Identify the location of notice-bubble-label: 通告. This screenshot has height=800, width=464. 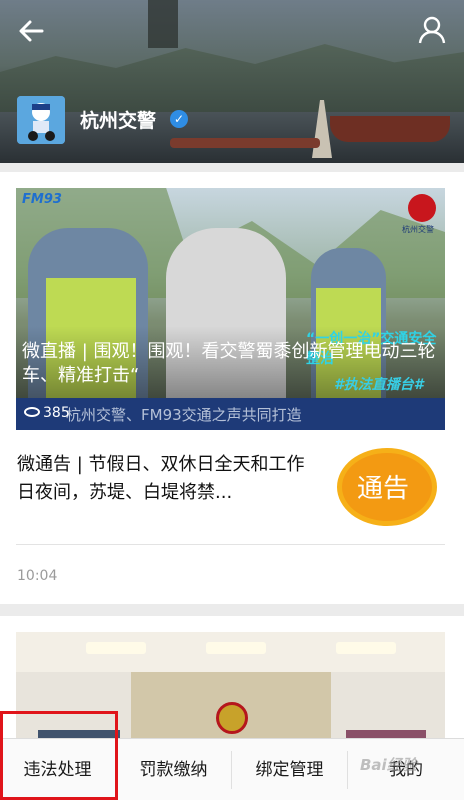
(383, 489).